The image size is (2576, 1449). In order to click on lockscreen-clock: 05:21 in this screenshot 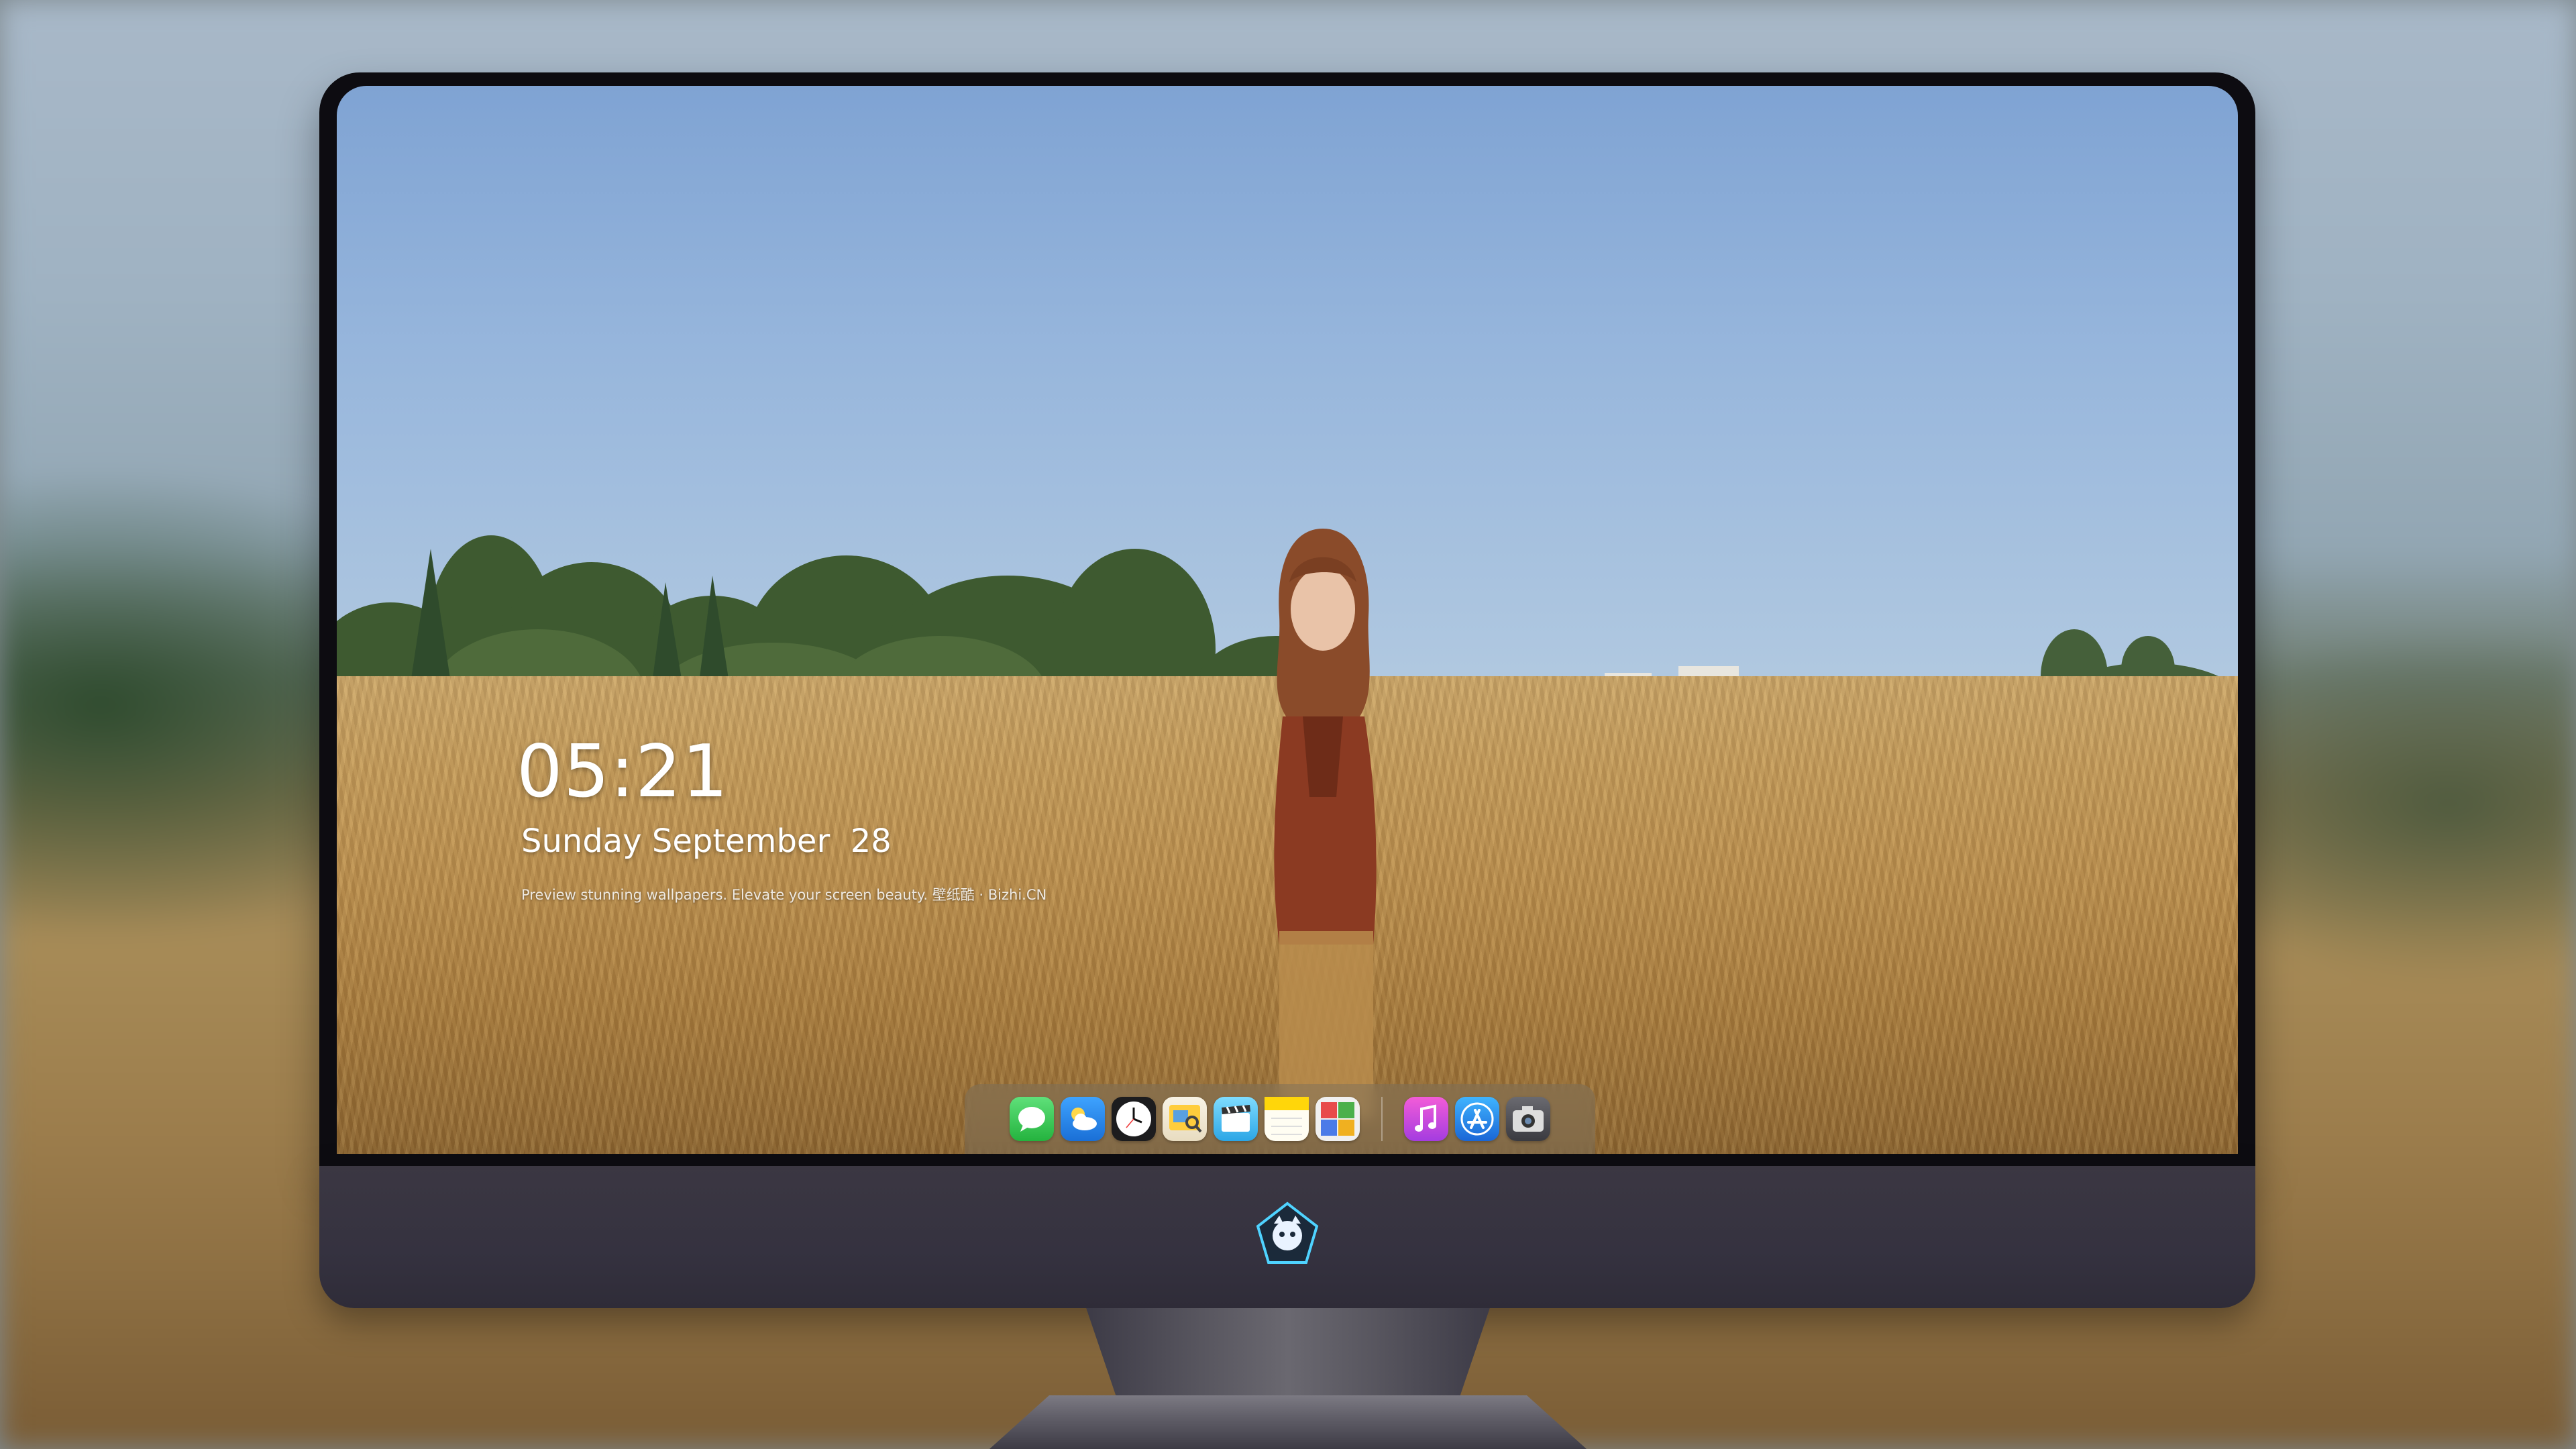, I will do `click(623, 772)`.